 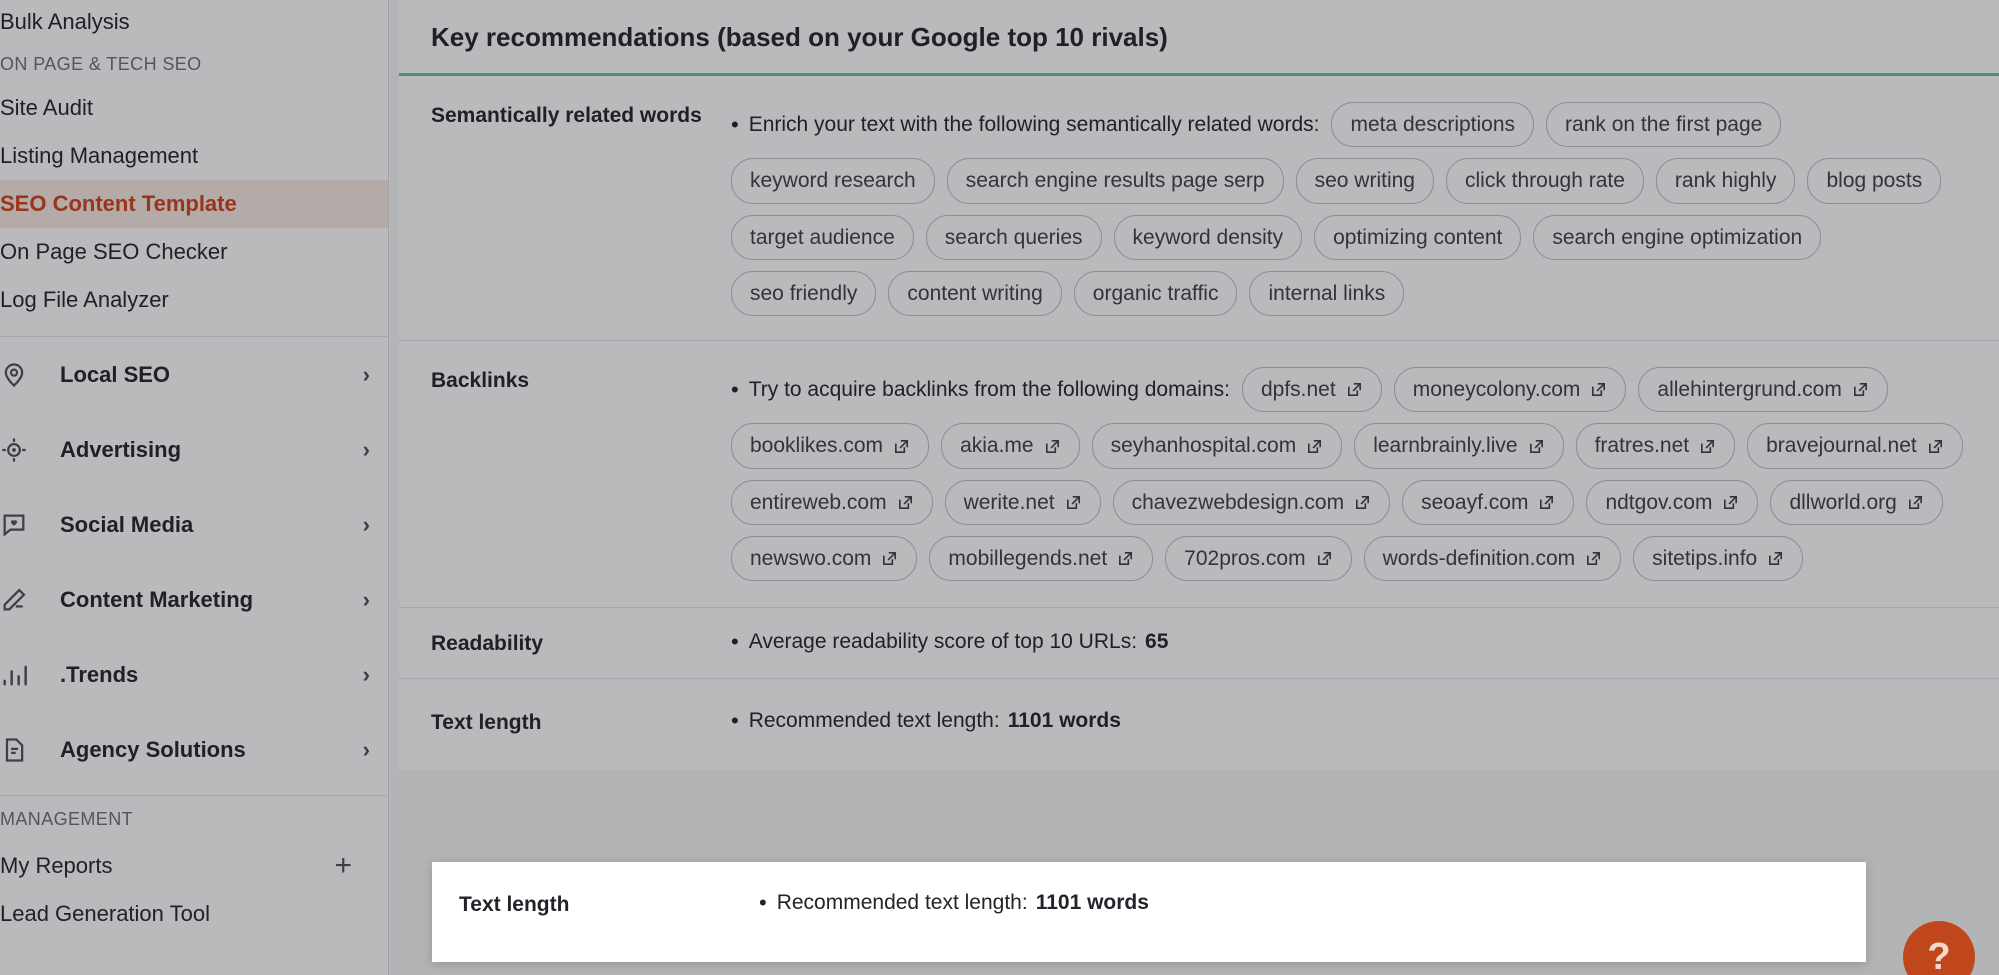 What do you see at coordinates (194, 22) in the screenshot?
I see `sidebar-item-bulk-analysis: Bulk Analysis` at bounding box center [194, 22].